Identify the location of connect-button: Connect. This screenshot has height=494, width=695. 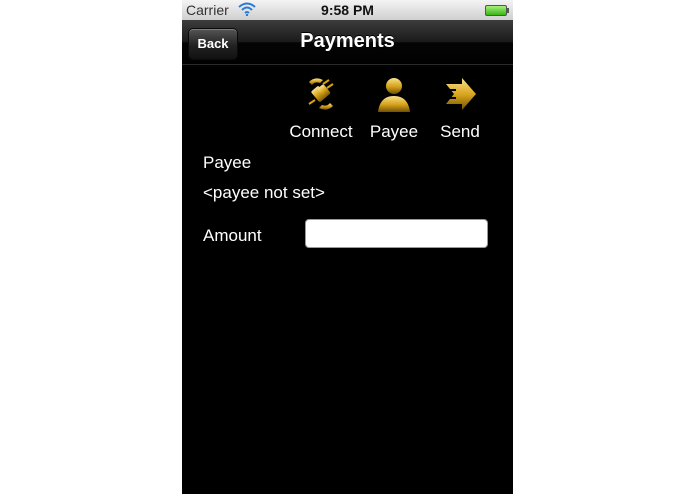
(321, 108).